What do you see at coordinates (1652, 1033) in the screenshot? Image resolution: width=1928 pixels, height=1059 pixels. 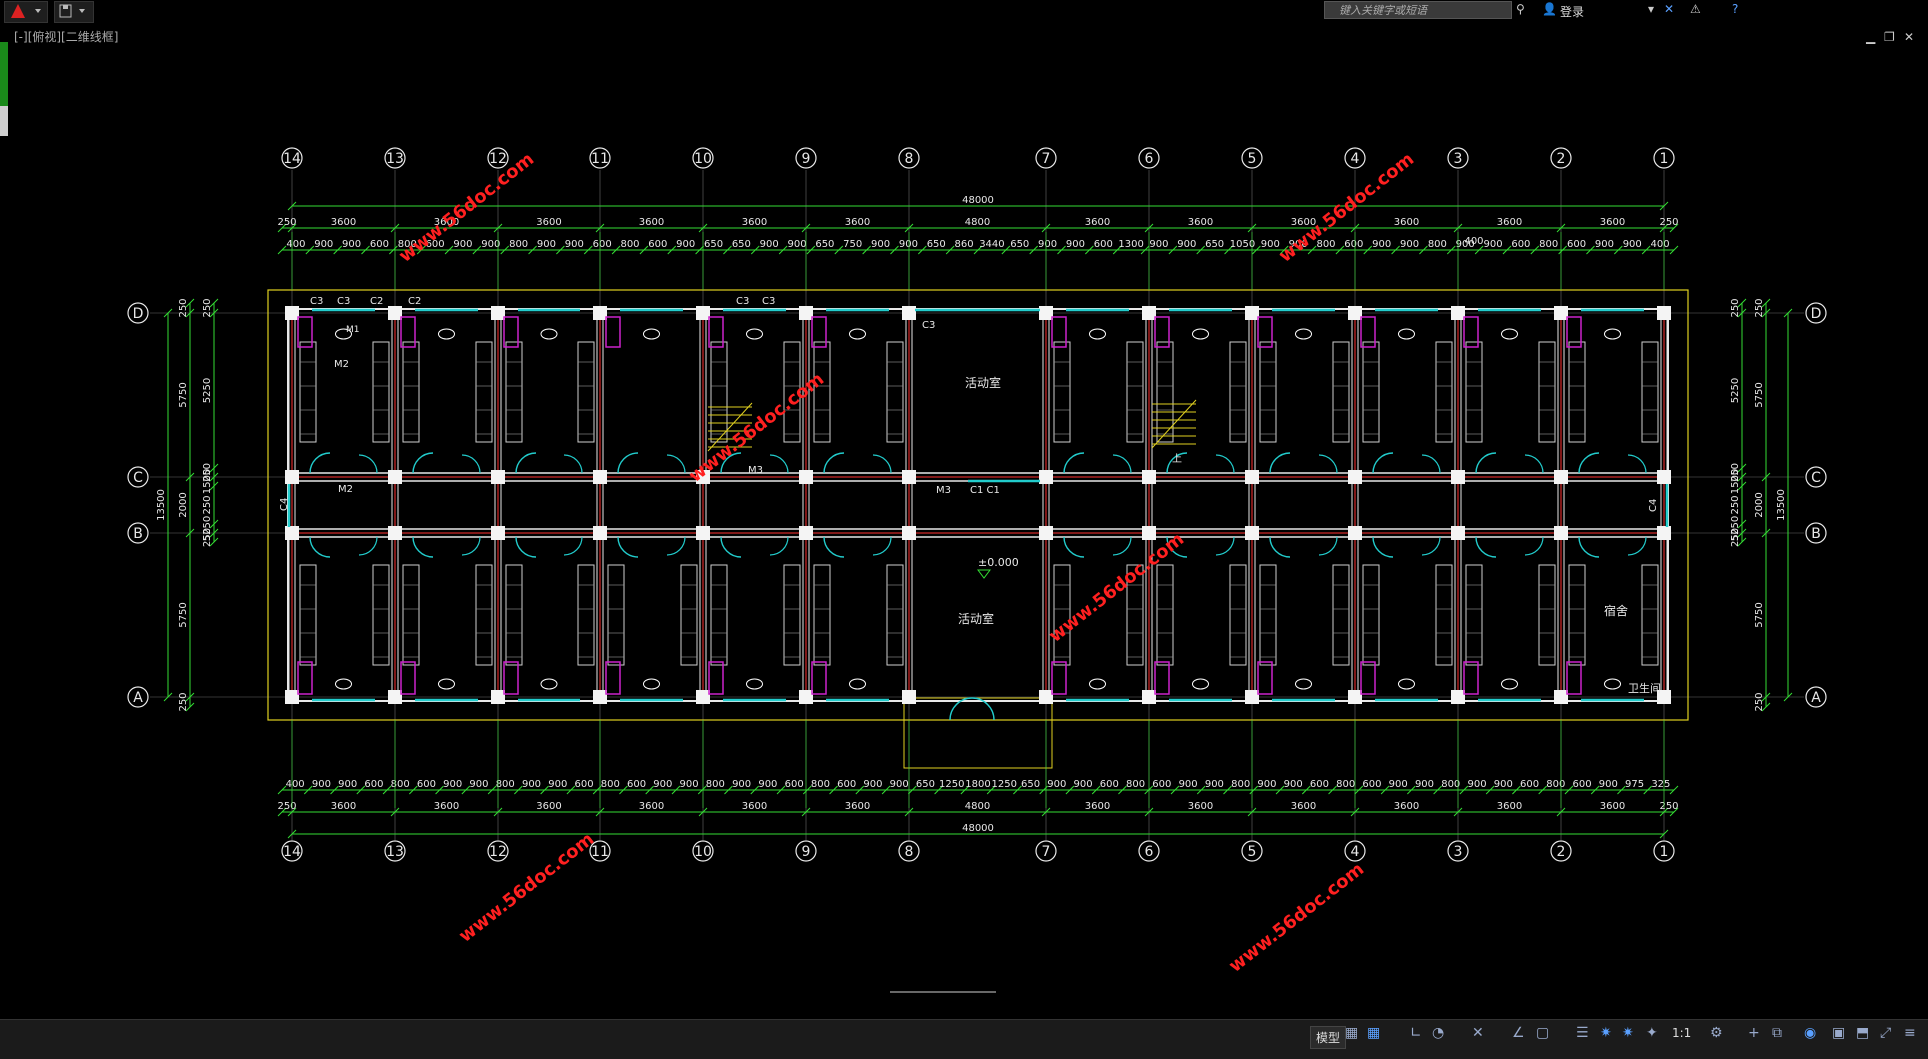 I see `annoscale-icon: ✦` at bounding box center [1652, 1033].